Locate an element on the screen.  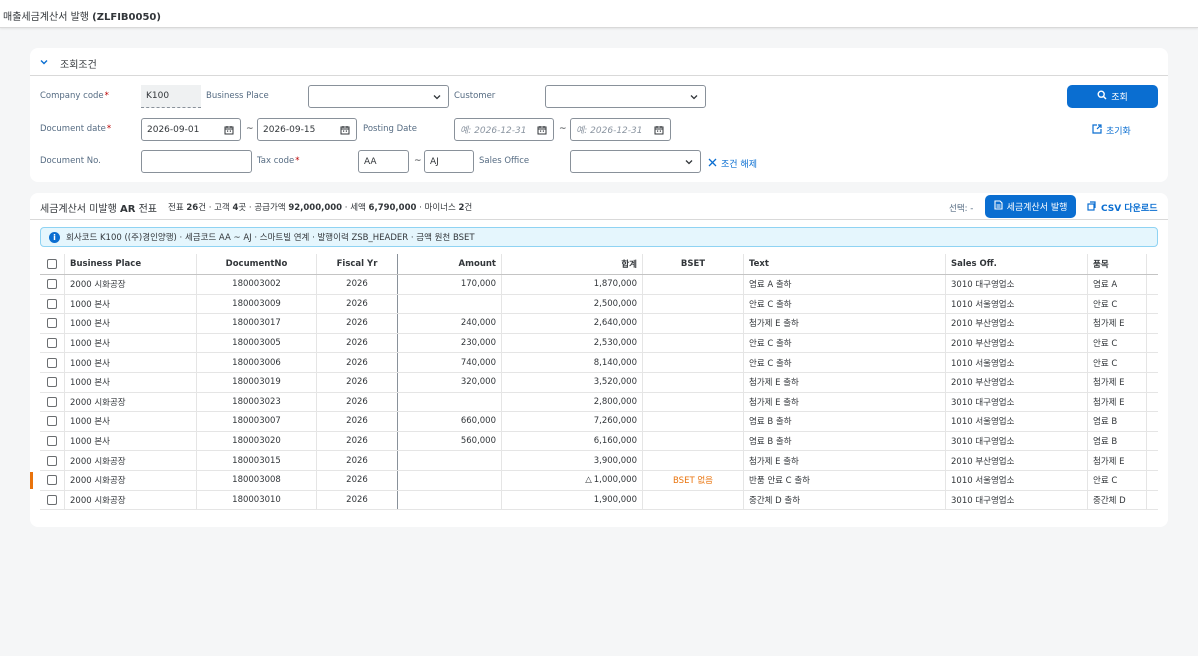
app-code: (ZLFIB0050) is located at coordinates (126, 17).